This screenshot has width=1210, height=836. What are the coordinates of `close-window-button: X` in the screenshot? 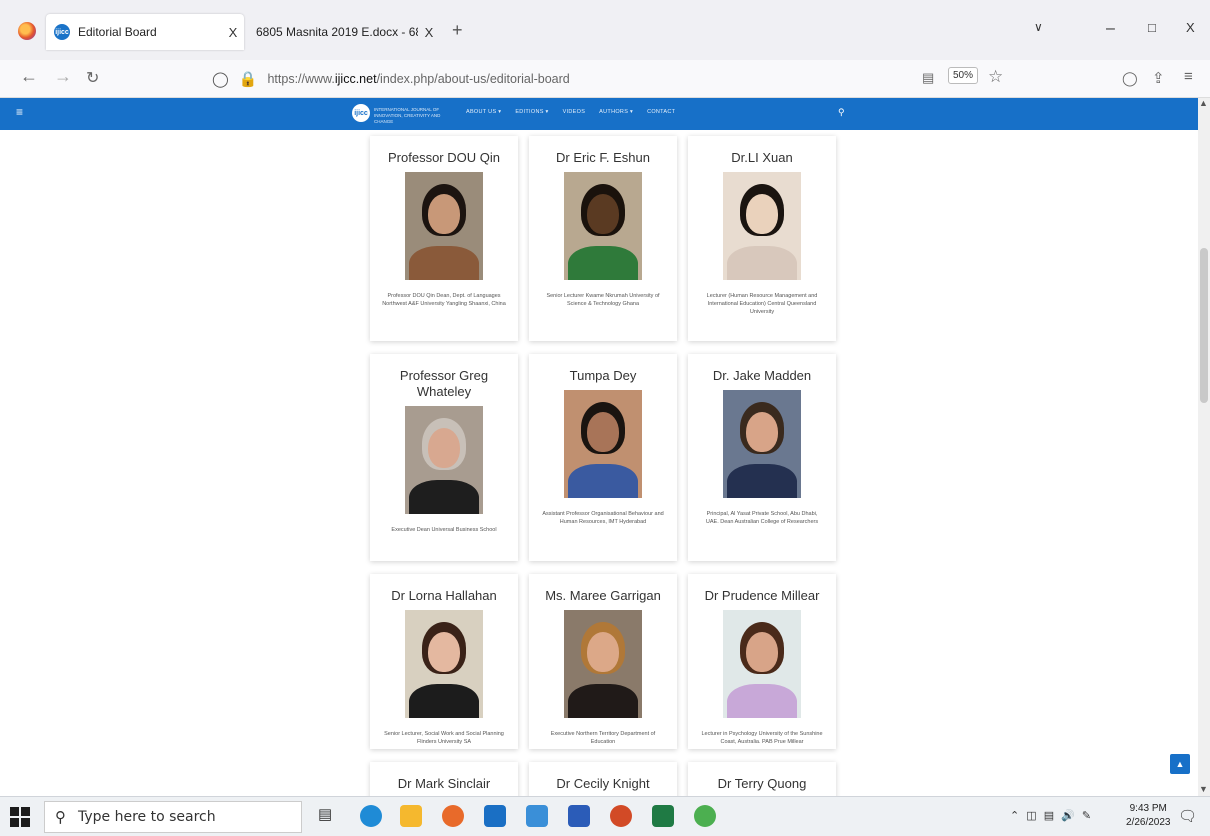 It's located at (1190, 27).